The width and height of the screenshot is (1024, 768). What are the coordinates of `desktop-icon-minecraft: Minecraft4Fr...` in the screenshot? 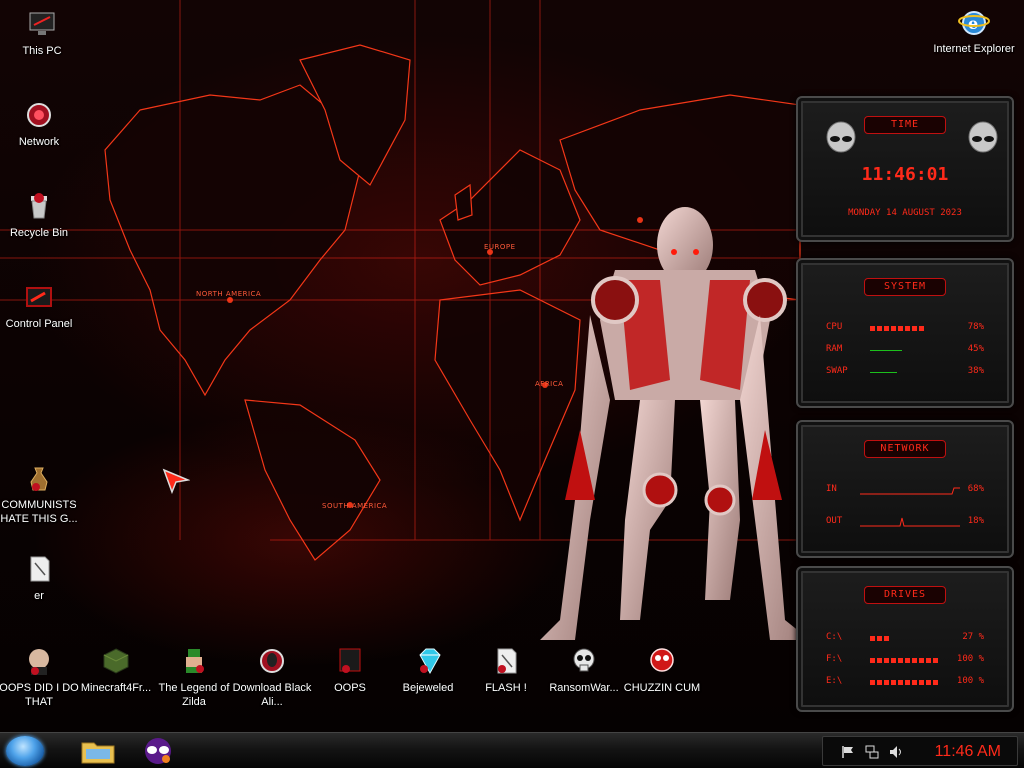 It's located at (116, 670).